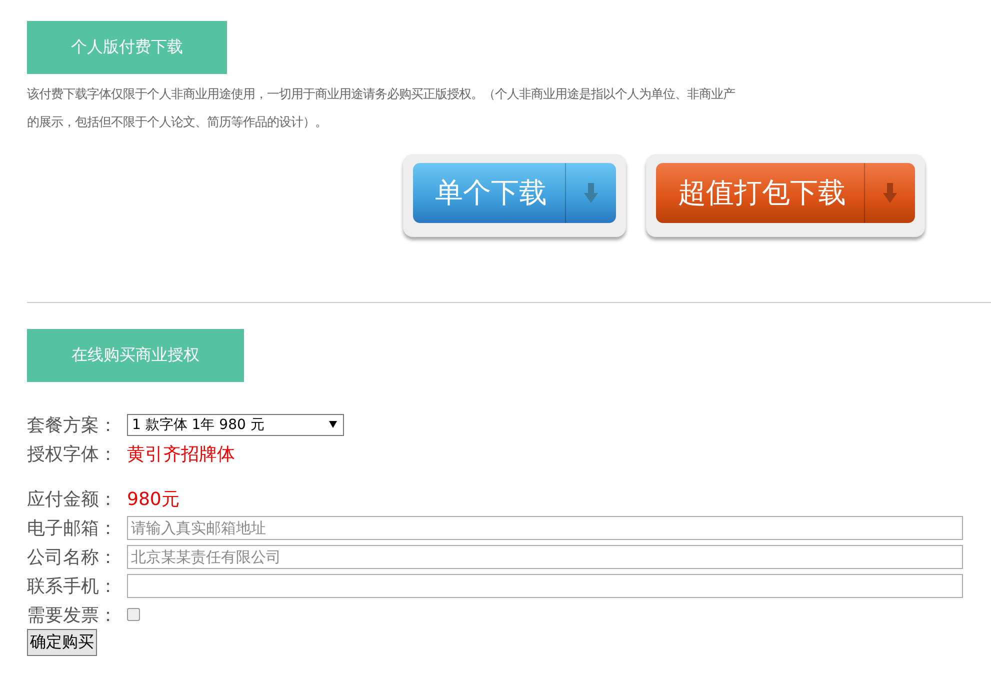  What do you see at coordinates (785, 193) in the screenshot?
I see `download-button: 超值打包下载` at bounding box center [785, 193].